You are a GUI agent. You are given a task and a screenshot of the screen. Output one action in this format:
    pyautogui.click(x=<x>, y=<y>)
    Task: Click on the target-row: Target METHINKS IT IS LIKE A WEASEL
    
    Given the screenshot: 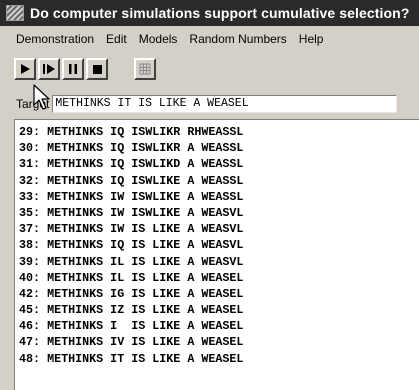 What is the action you would take?
    pyautogui.click(x=209, y=104)
    